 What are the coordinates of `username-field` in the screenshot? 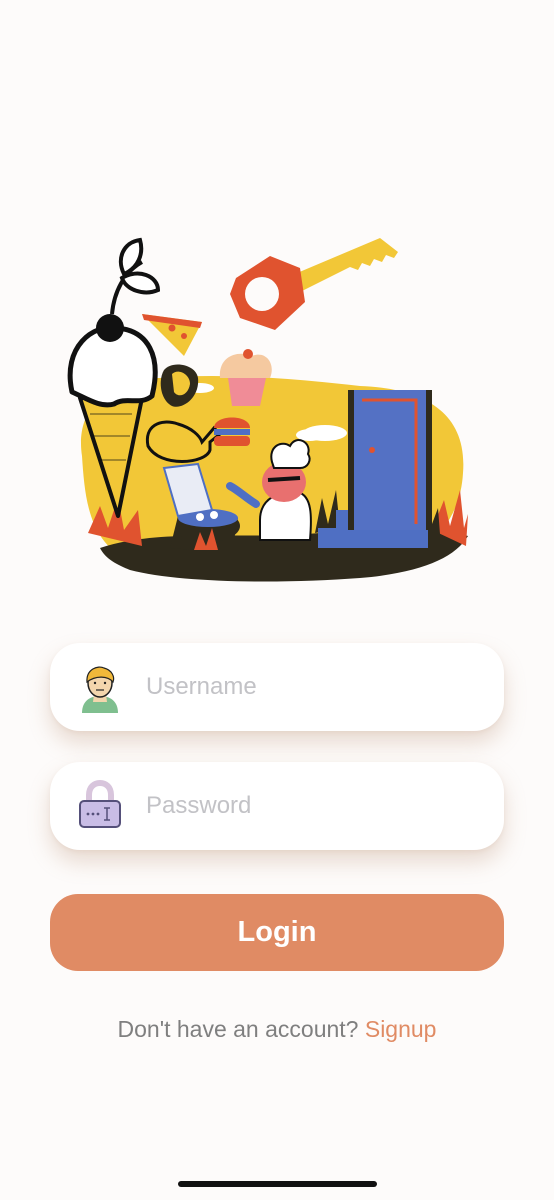 It's located at (277, 687).